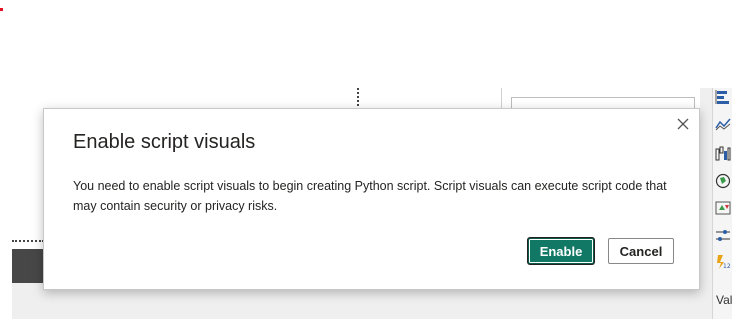 The height and width of the screenshot is (319, 732). What do you see at coordinates (641, 251) in the screenshot?
I see `cancel-button: Cancel` at bounding box center [641, 251].